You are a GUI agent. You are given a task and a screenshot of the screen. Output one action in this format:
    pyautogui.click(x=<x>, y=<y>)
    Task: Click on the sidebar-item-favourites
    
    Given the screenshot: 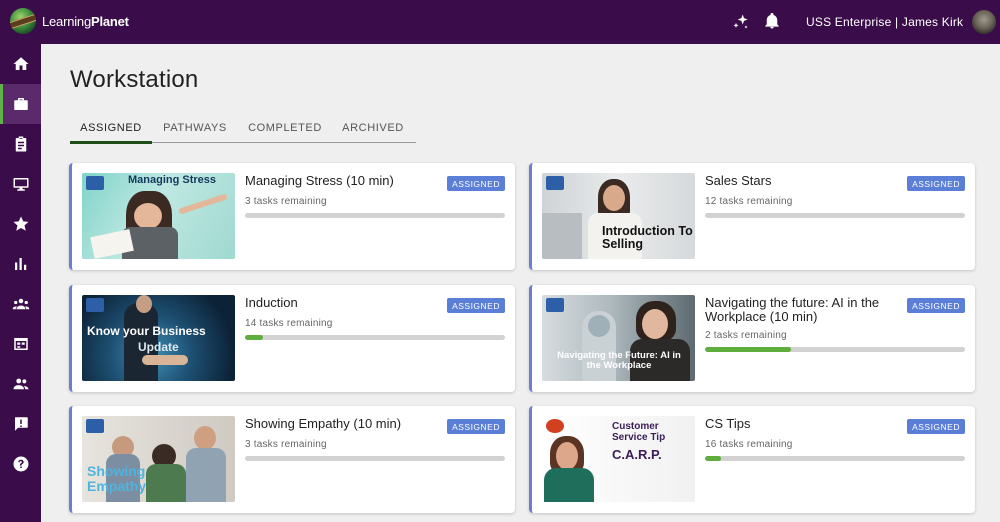 What is the action you would take?
    pyautogui.click(x=20, y=224)
    